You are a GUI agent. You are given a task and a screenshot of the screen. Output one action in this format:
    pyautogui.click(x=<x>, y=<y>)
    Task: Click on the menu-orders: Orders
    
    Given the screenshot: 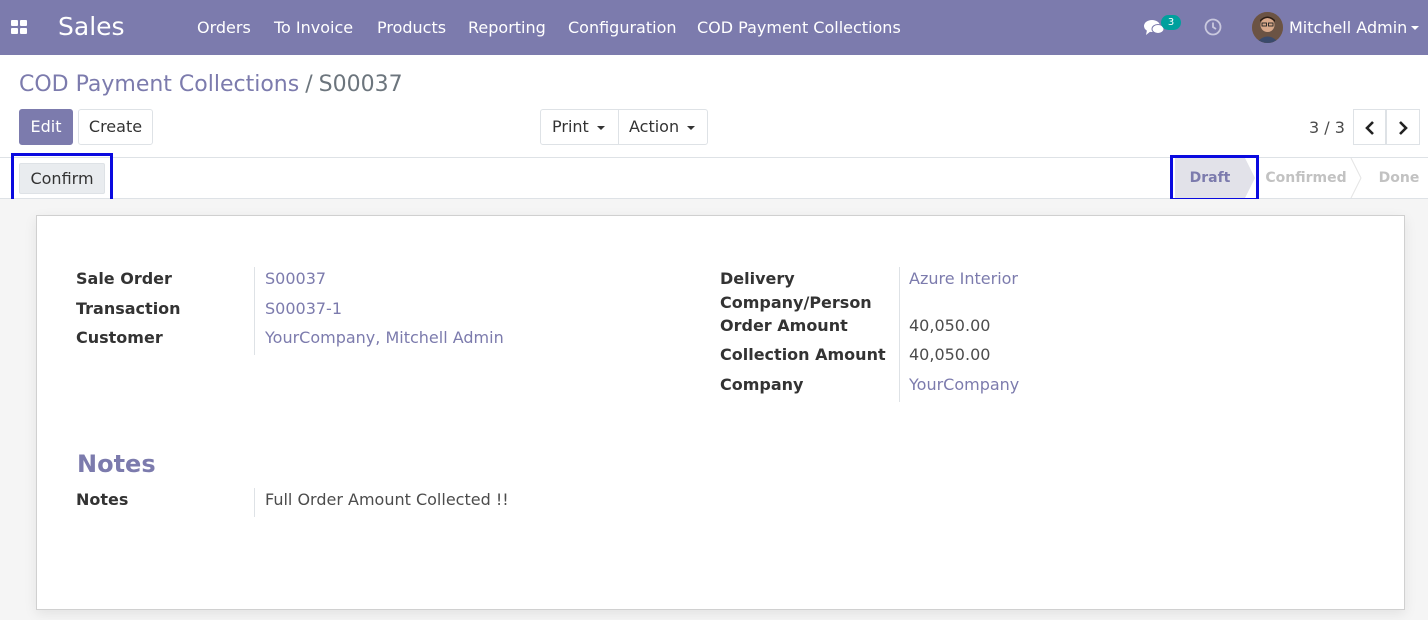 What is the action you would take?
    pyautogui.click(x=224, y=27)
    